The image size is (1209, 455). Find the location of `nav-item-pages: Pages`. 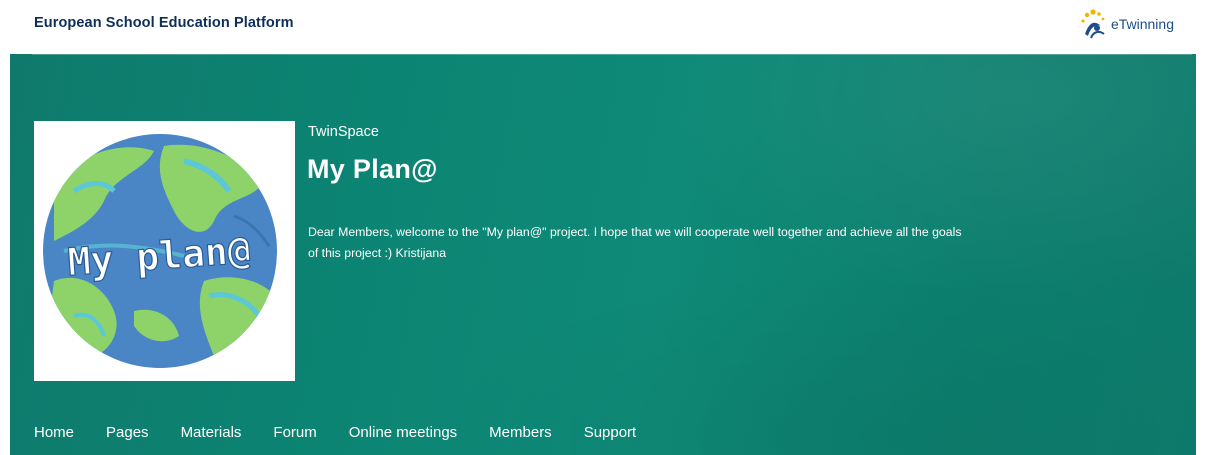

nav-item-pages: Pages is located at coordinates (127, 432).